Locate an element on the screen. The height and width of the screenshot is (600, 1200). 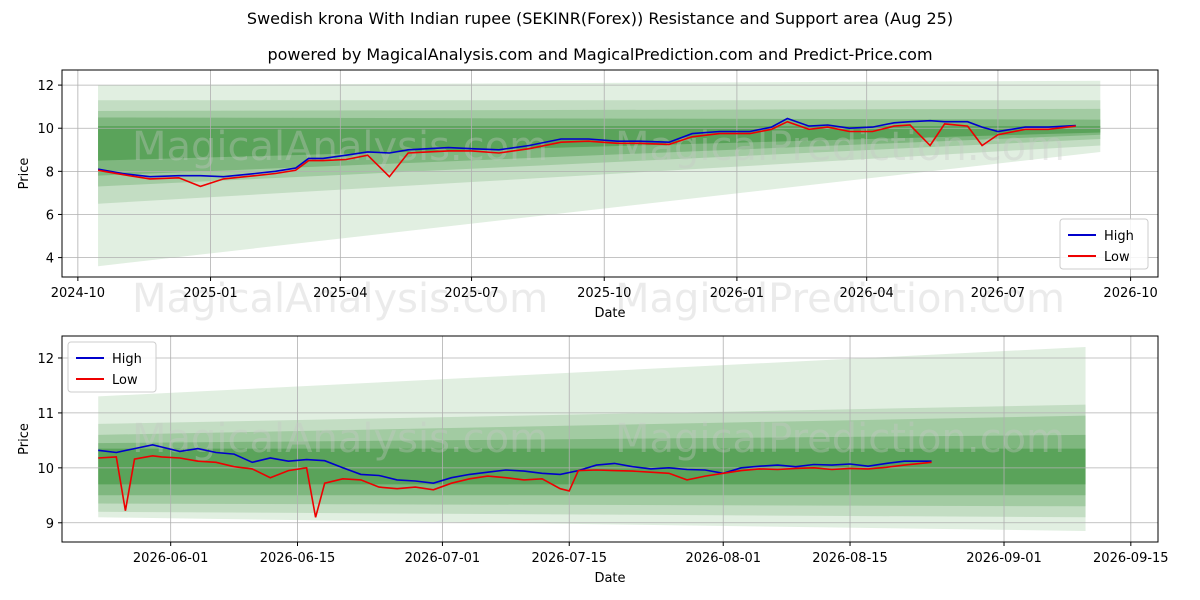
y-tick-label: 9 is located at coordinates (50, 524).